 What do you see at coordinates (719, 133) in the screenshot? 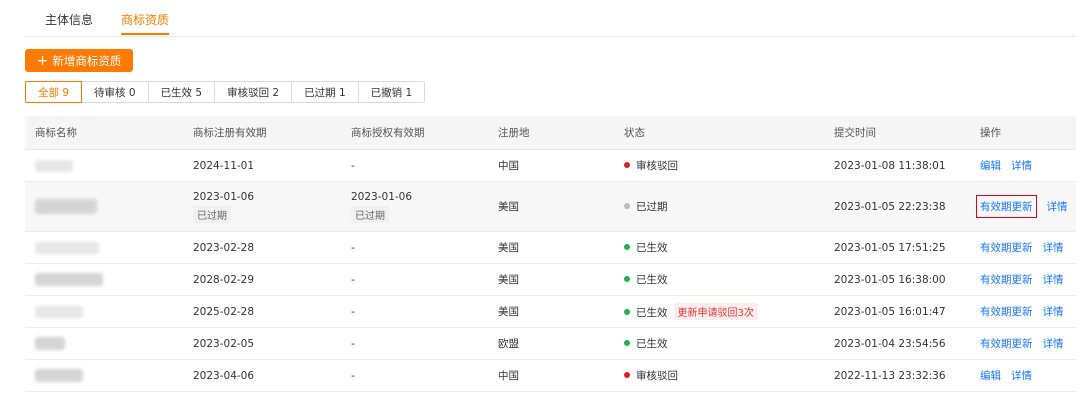
I see `col-status: 状态` at bounding box center [719, 133].